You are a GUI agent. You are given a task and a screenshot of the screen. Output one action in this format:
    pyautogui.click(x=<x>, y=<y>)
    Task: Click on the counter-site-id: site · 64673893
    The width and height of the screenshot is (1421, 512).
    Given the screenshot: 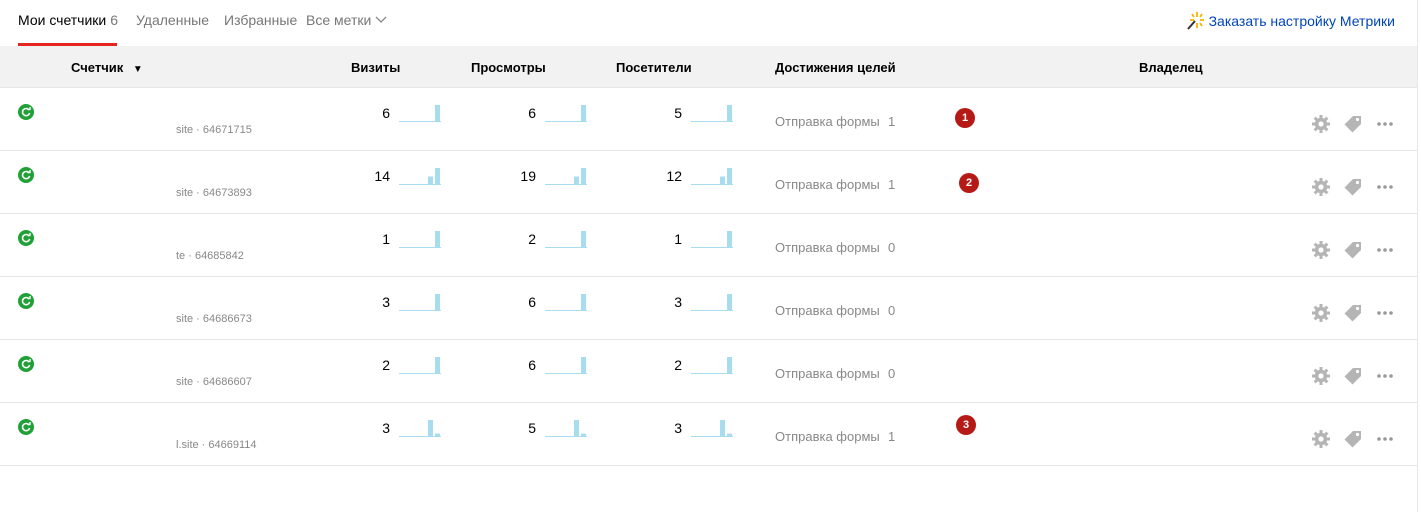 What is the action you would take?
    pyautogui.click(x=214, y=193)
    